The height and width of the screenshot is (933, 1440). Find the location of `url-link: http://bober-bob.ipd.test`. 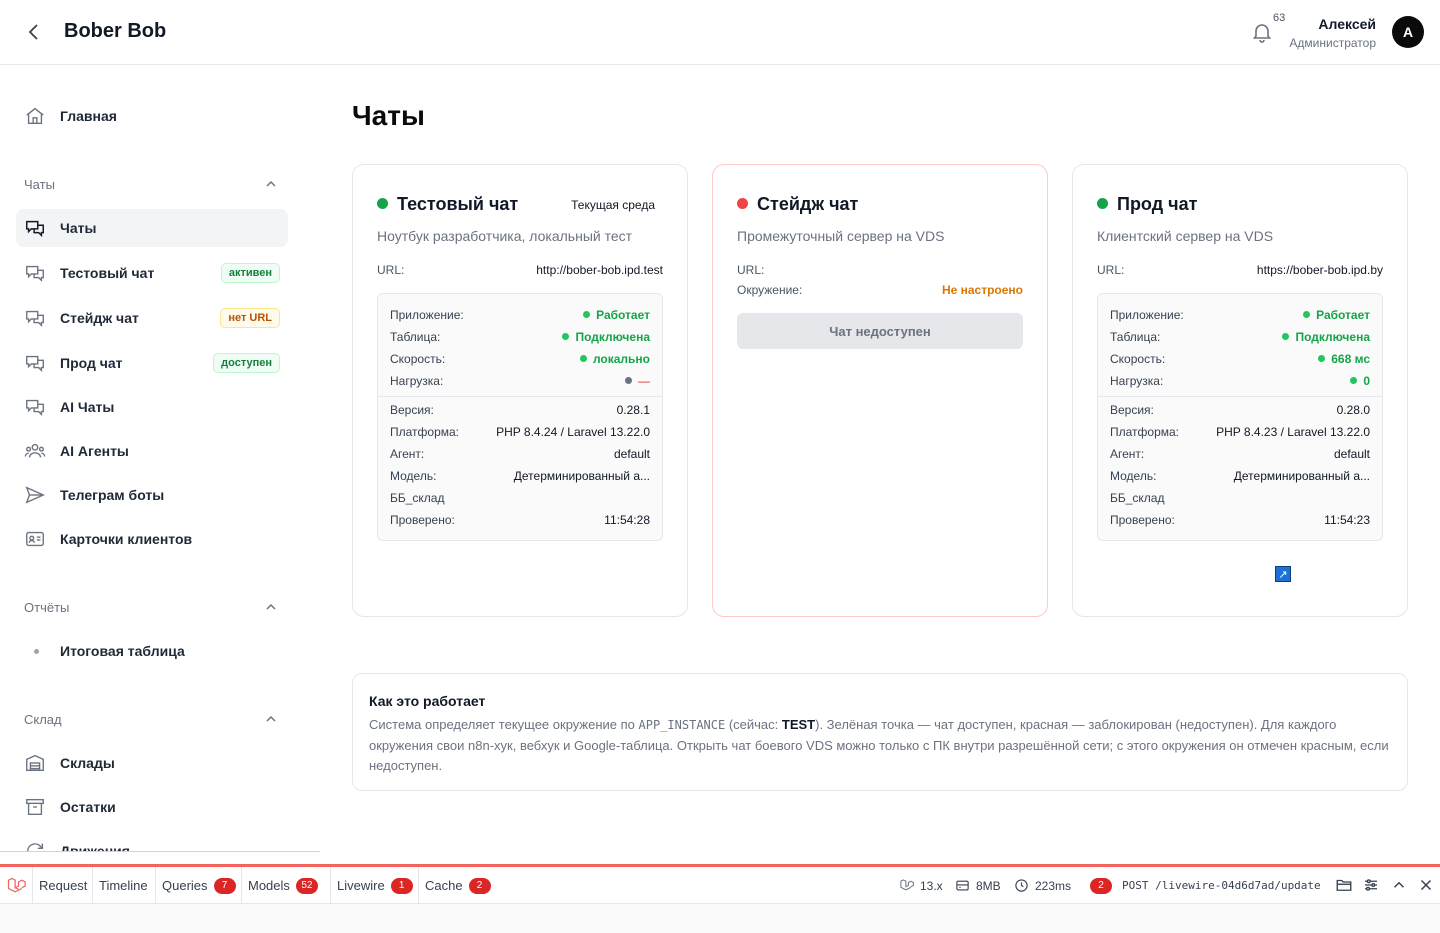

url-link: http://bober-bob.ipd.test is located at coordinates (599, 270).